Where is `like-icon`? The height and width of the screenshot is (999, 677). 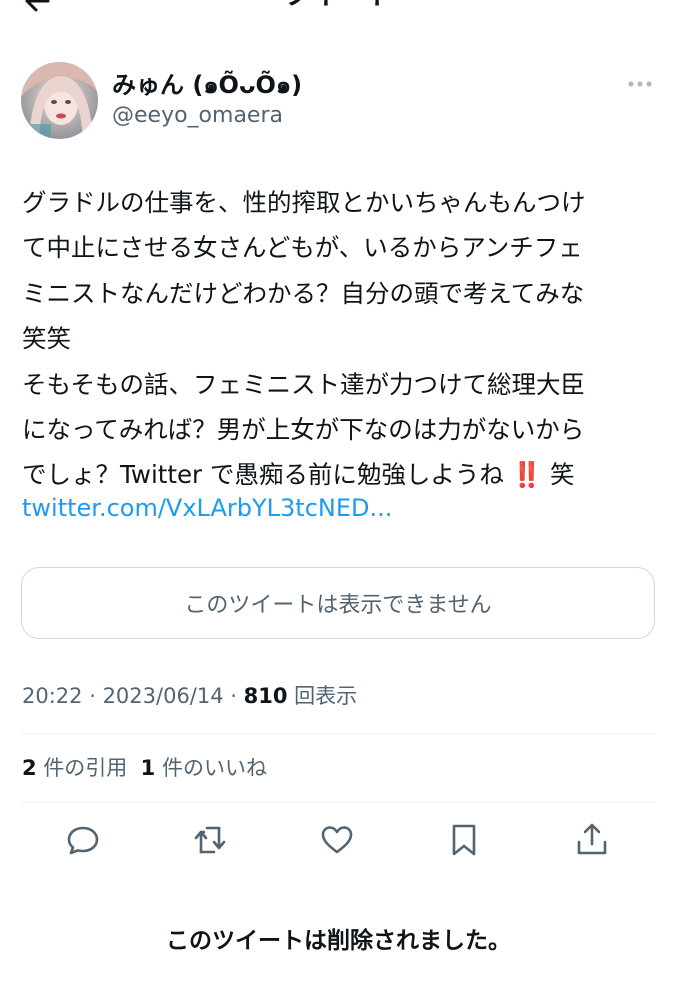 like-icon is located at coordinates (337, 840).